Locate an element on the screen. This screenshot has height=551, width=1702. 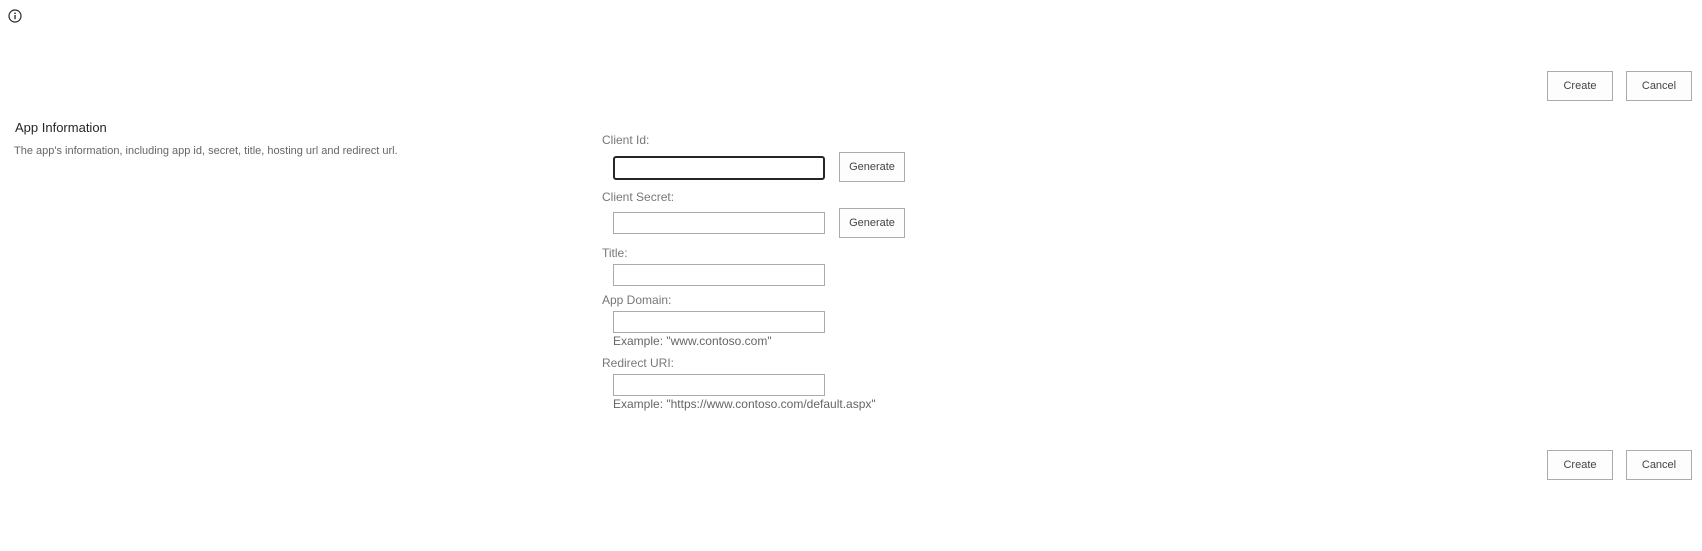
client-id-label: Client Id: is located at coordinates (626, 140).